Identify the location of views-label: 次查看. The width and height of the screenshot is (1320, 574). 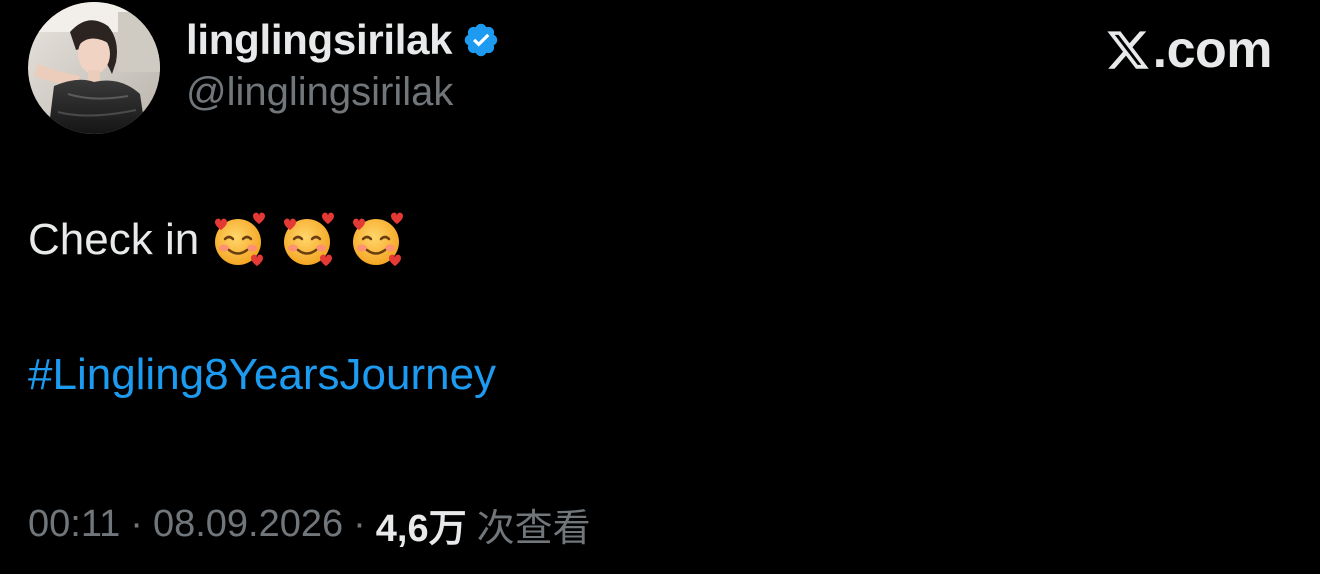
(533, 528).